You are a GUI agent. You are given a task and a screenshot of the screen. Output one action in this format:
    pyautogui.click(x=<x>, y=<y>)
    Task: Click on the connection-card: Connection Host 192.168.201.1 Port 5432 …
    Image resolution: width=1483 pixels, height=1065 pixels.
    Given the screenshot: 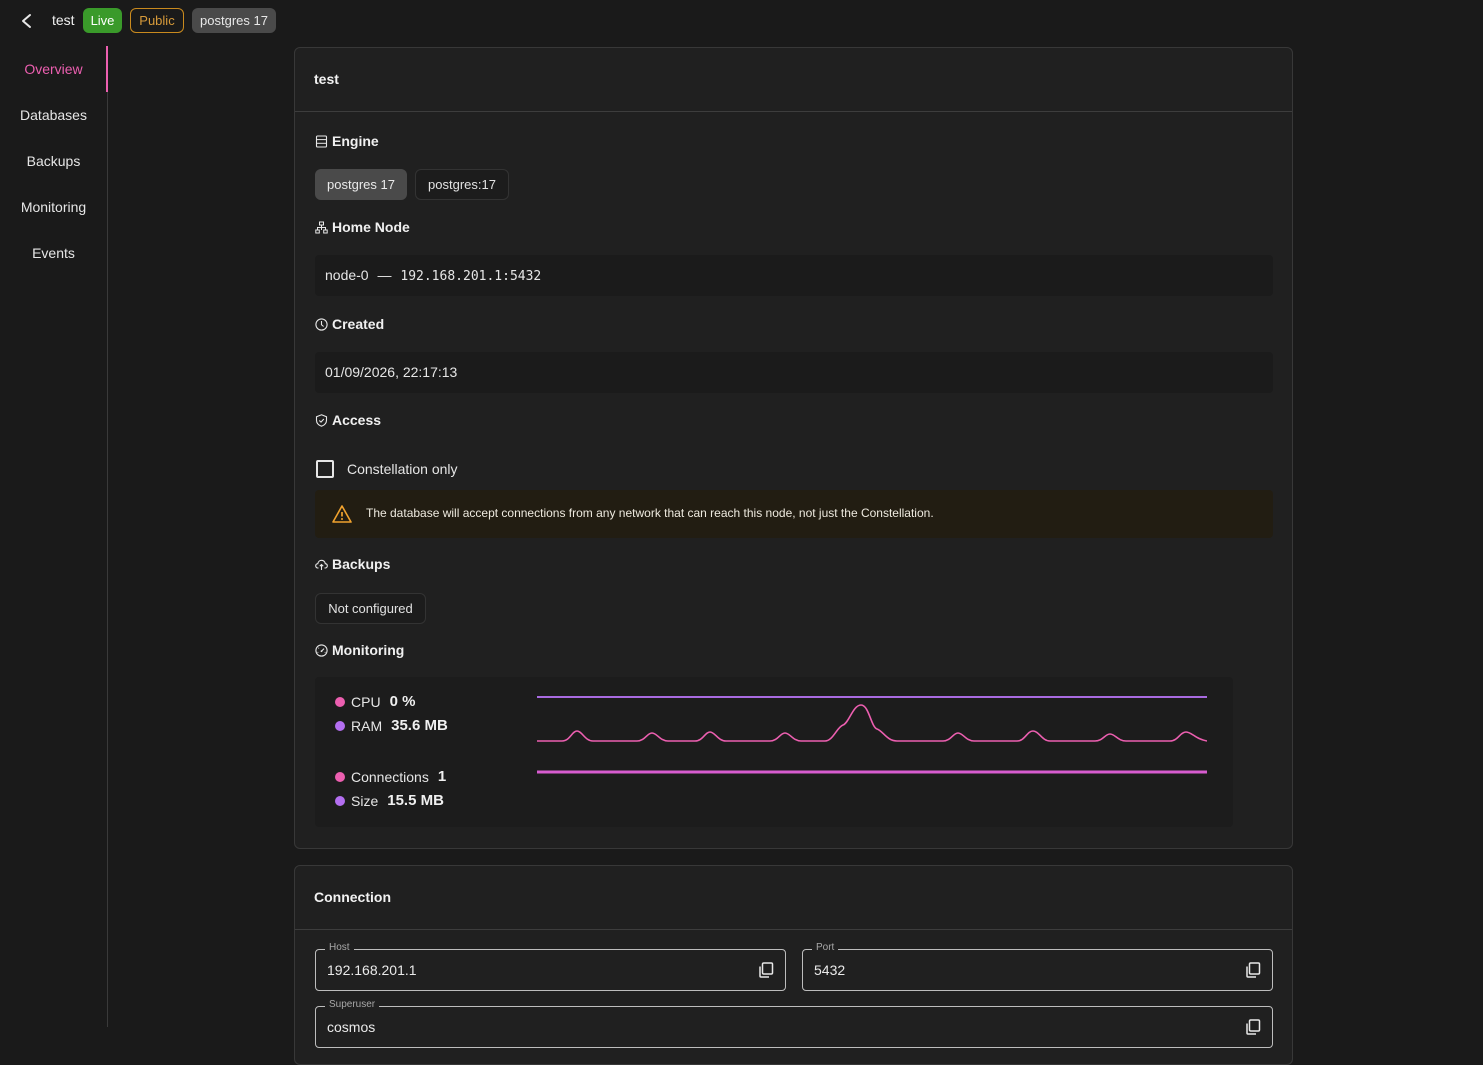 What is the action you would take?
    pyautogui.click(x=793, y=965)
    